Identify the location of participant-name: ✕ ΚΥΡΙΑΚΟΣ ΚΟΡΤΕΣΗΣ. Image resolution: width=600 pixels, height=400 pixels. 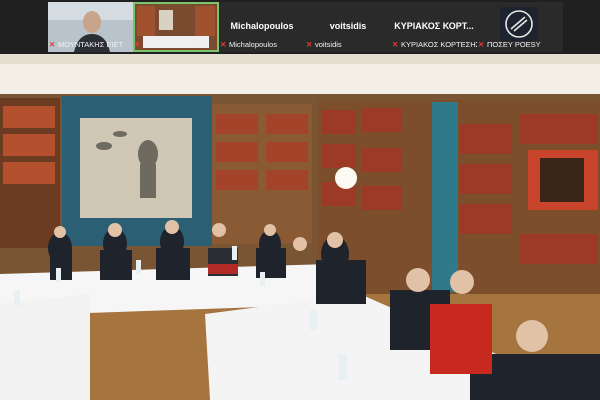
(434, 44).